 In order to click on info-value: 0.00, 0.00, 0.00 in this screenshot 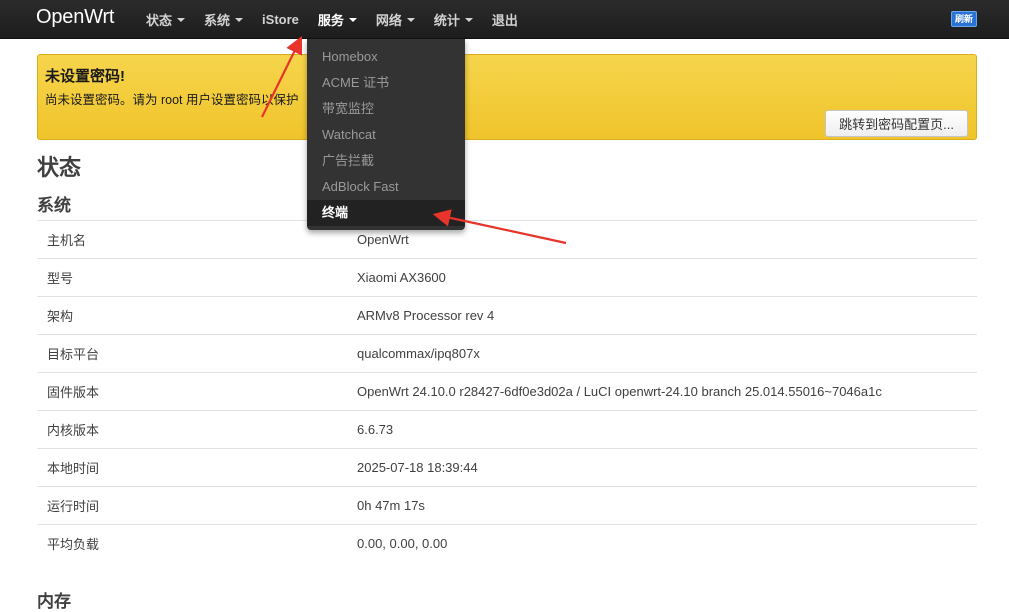, I will do `click(402, 544)`.